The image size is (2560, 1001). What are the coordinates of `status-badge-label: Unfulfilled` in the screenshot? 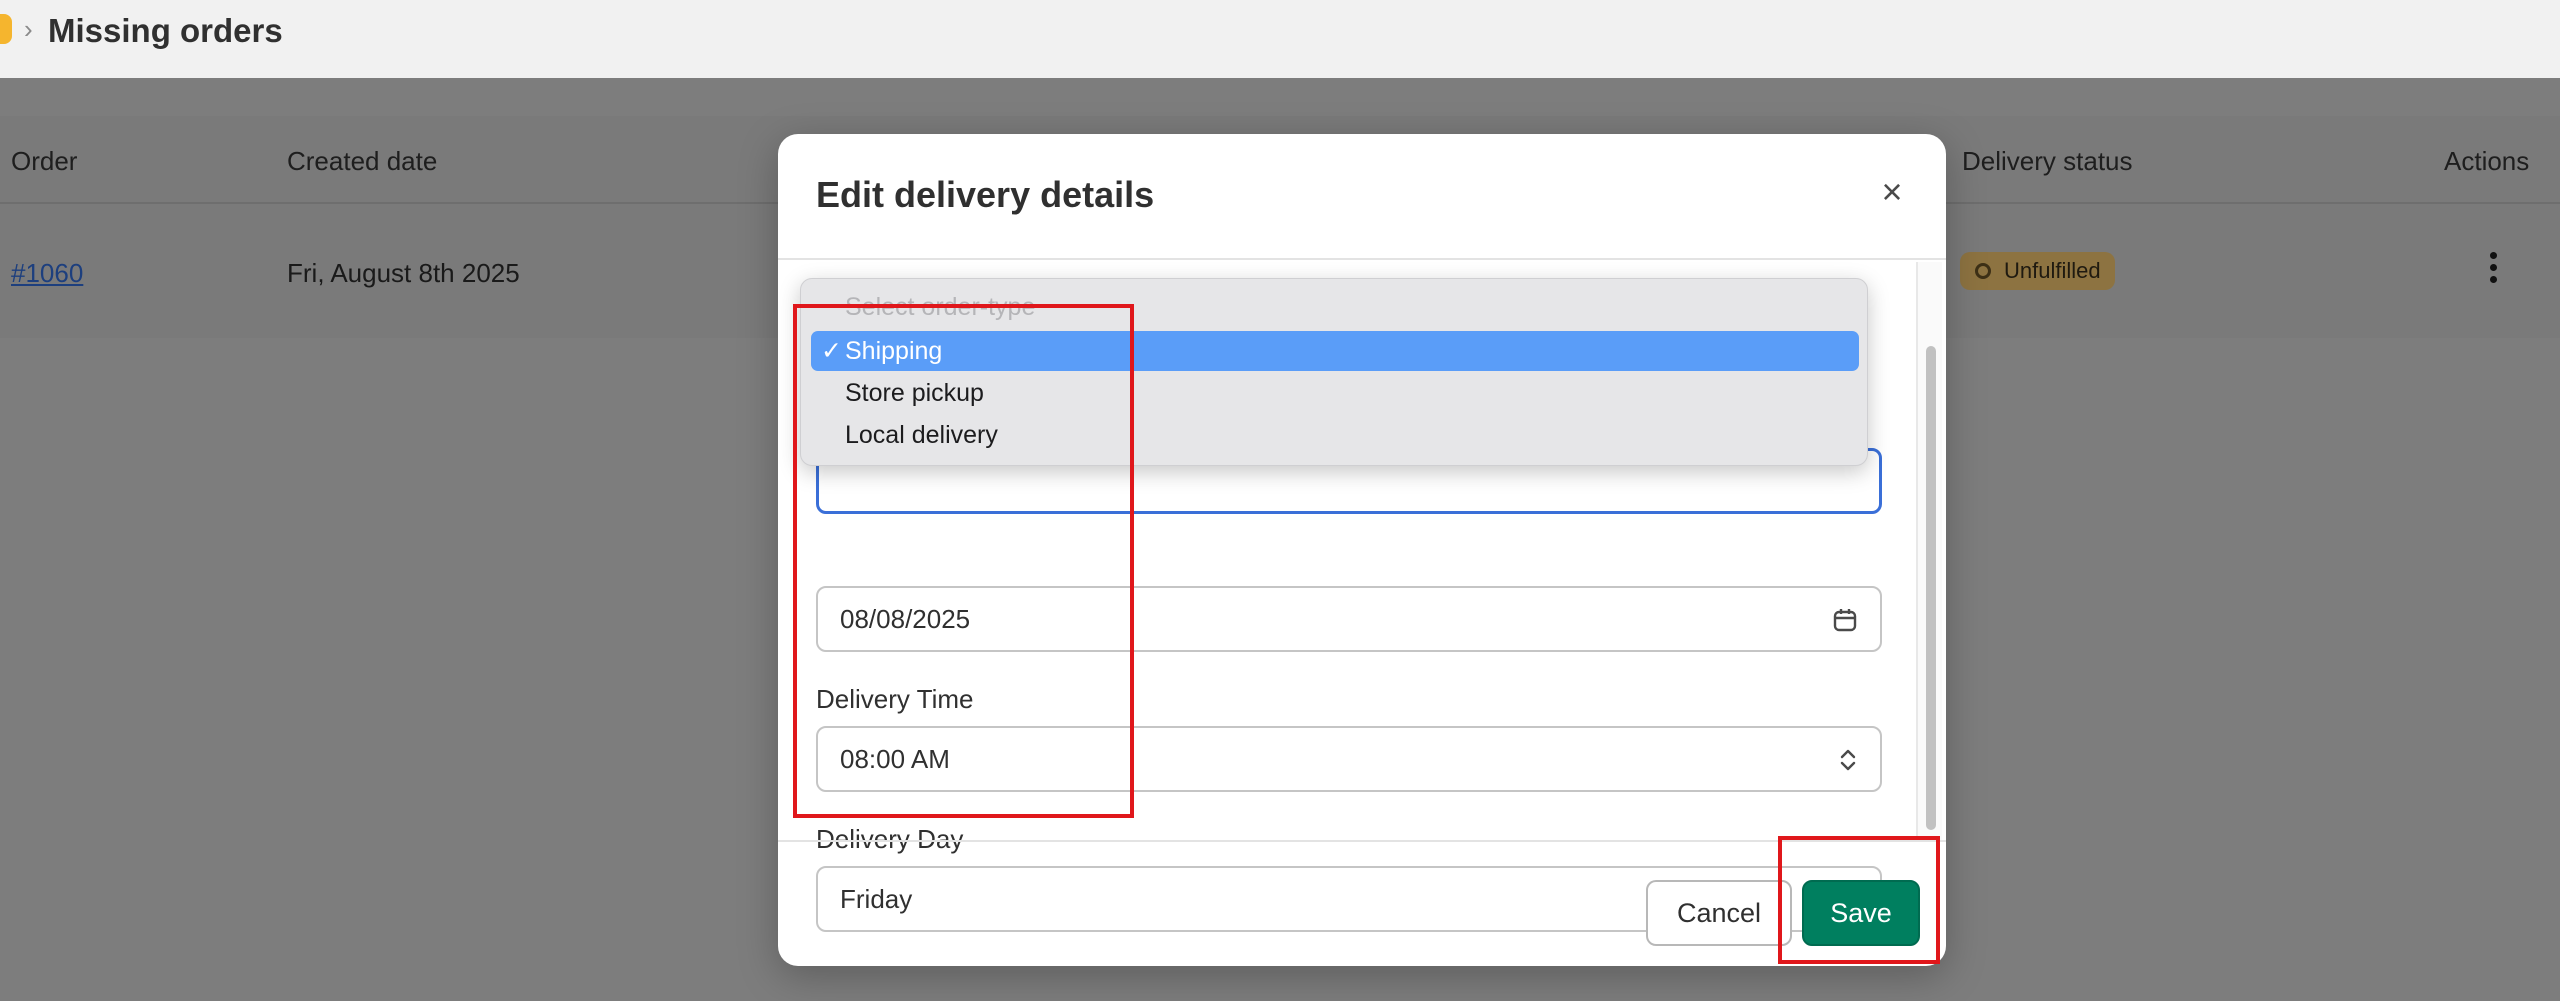 It's located at (2052, 270).